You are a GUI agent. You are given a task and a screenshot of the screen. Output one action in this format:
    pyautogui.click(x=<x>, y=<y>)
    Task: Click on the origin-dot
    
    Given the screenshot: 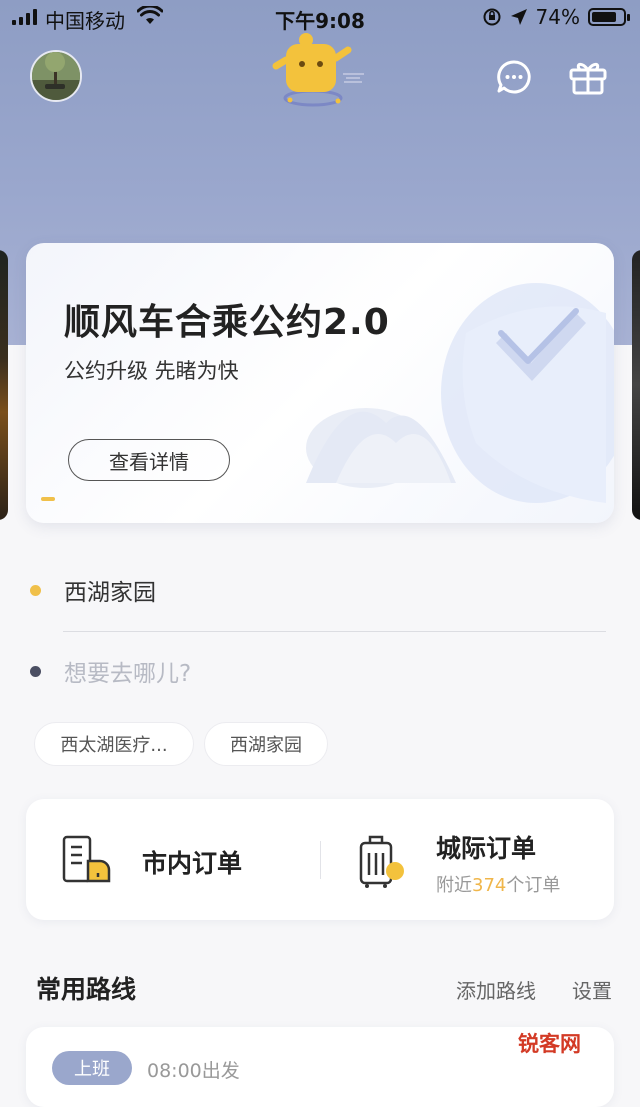 What is the action you would take?
    pyautogui.click(x=35, y=590)
    